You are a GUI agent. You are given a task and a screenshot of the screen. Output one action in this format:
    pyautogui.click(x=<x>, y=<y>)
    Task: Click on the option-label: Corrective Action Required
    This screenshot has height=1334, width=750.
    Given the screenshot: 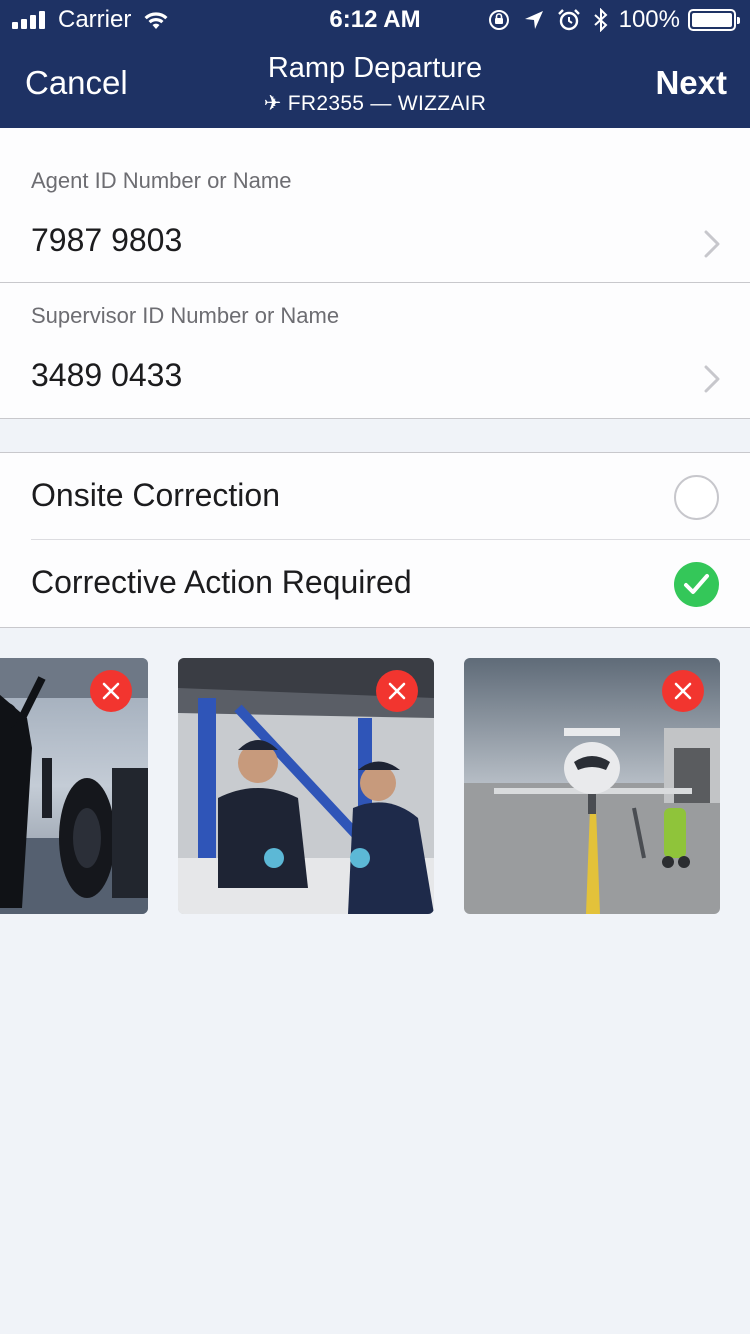 What is the action you would take?
    pyautogui.click(x=221, y=582)
    